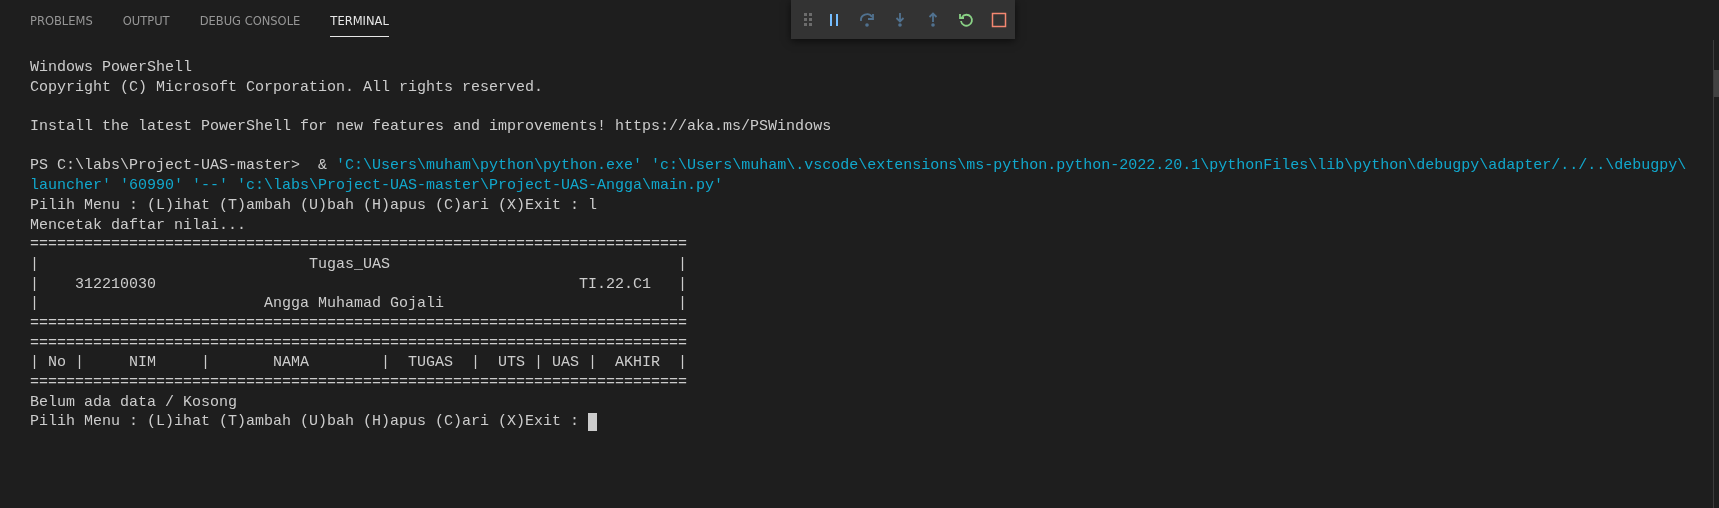 This screenshot has height=508, width=1719. What do you see at coordinates (146, 25) in the screenshot?
I see `panel-tab: OUTPUT` at bounding box center [146, 25].